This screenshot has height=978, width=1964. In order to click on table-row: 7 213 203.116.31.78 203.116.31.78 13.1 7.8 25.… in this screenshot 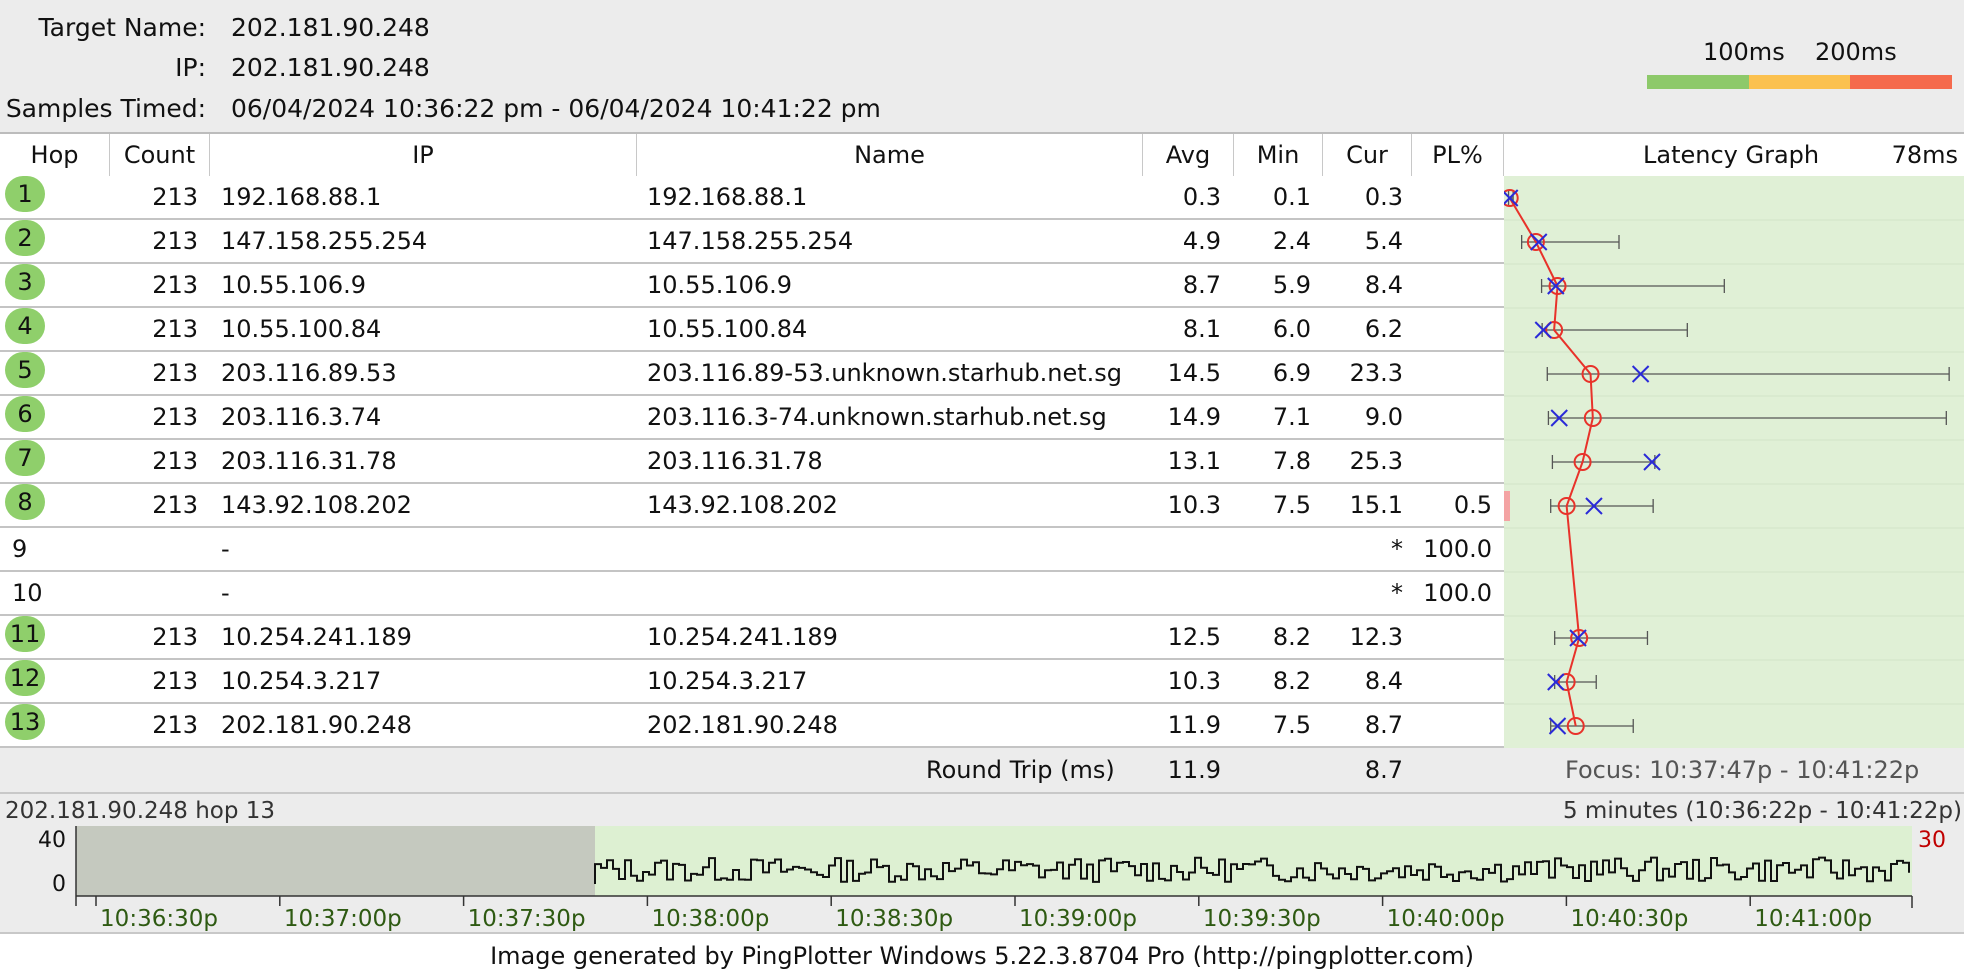, I will do `click(752, 462)`.